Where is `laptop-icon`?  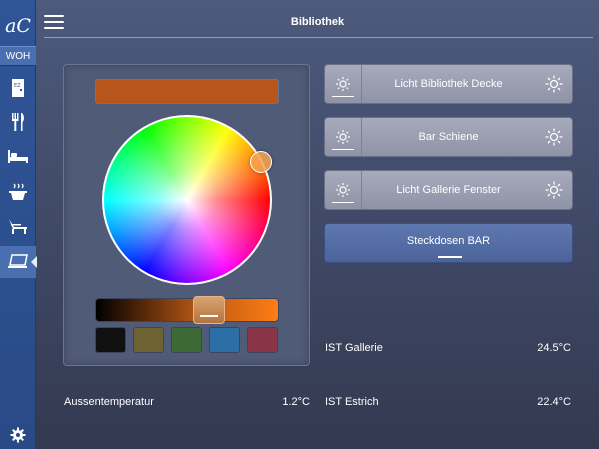 laptop-icon is located at coordinates (18, 261).